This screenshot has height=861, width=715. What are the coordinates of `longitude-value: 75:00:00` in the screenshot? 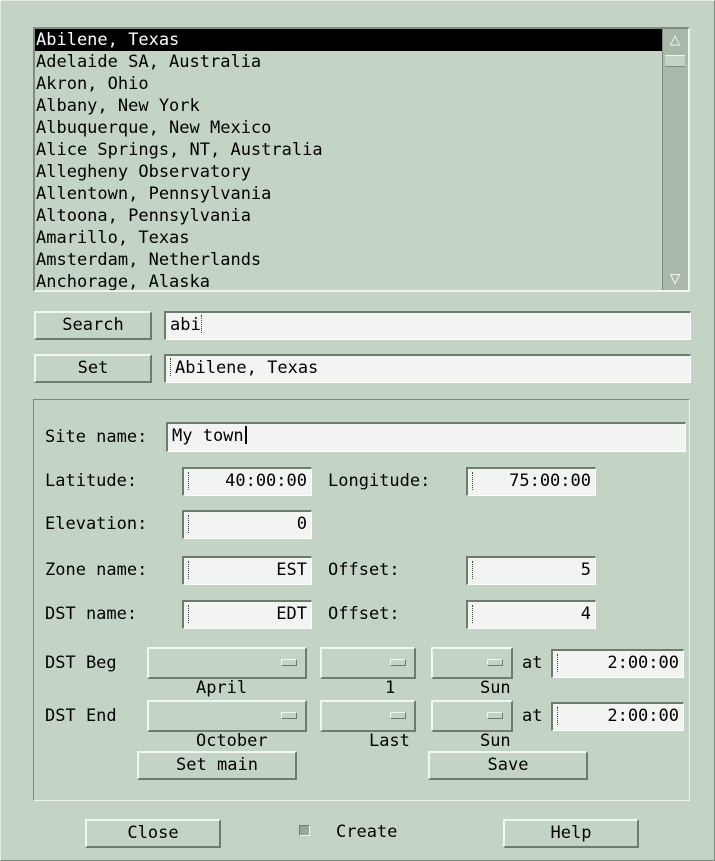 It's located at (550, 481).